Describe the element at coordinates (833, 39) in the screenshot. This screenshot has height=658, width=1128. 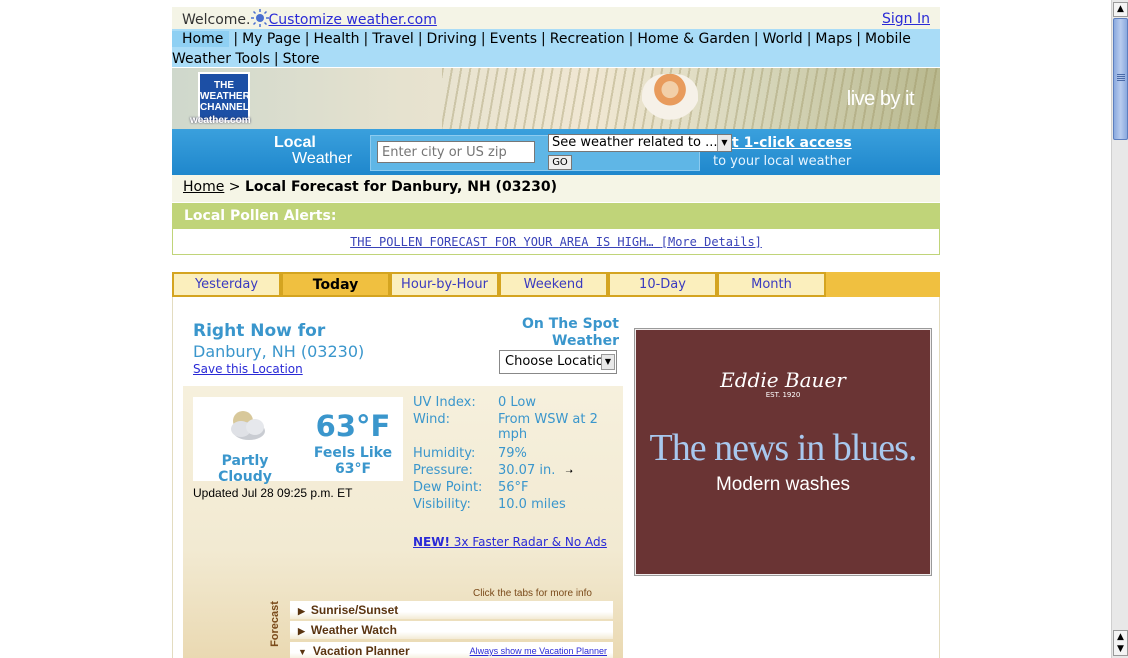
I see `nav-item-maps: Maps` at that location.